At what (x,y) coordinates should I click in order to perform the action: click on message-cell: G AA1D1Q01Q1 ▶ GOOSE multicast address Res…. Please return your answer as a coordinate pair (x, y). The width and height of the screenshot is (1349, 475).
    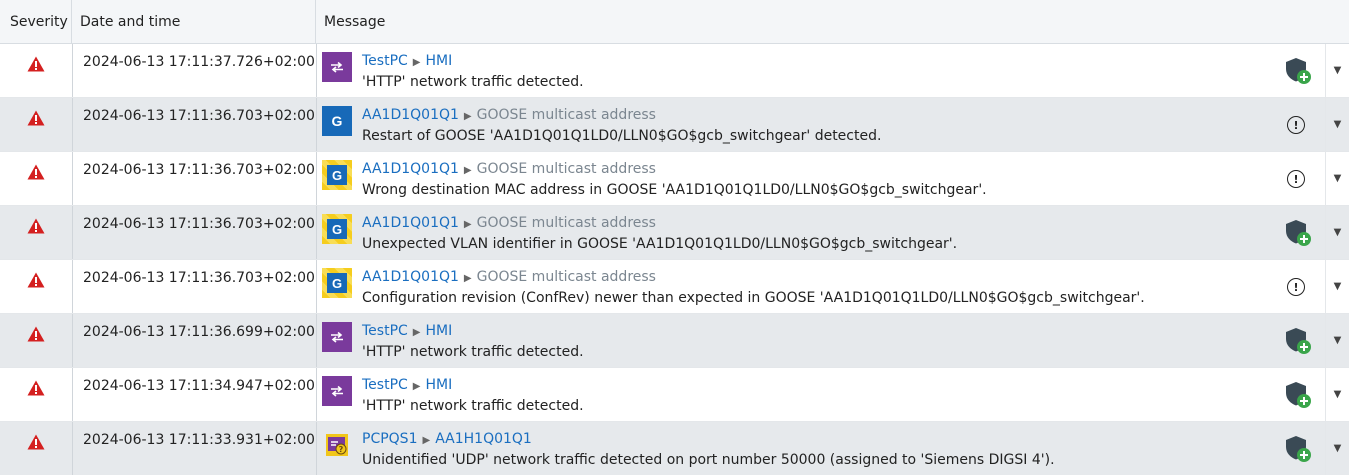
    Looking at the image, I should click on (832, 124).